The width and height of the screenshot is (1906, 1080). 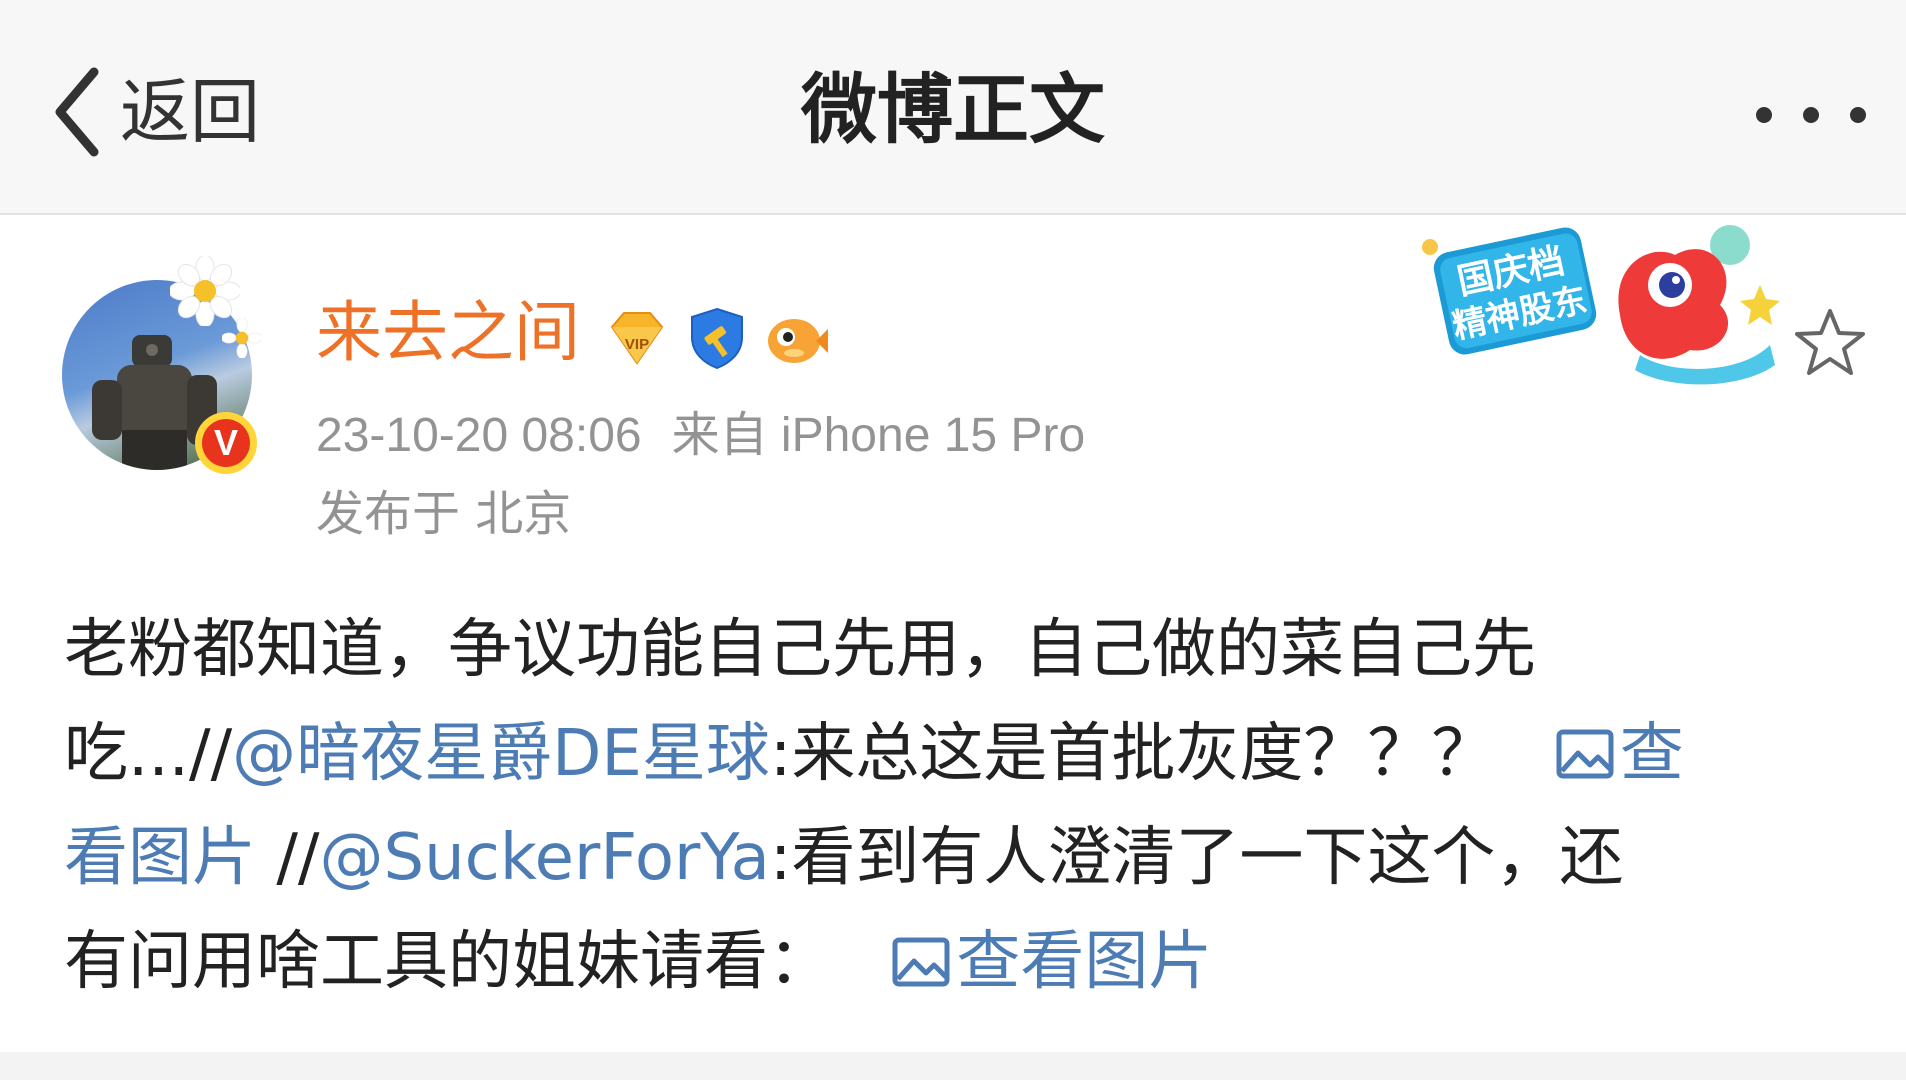 I want to click on mascot-icon, so click(x=1699, y=317).